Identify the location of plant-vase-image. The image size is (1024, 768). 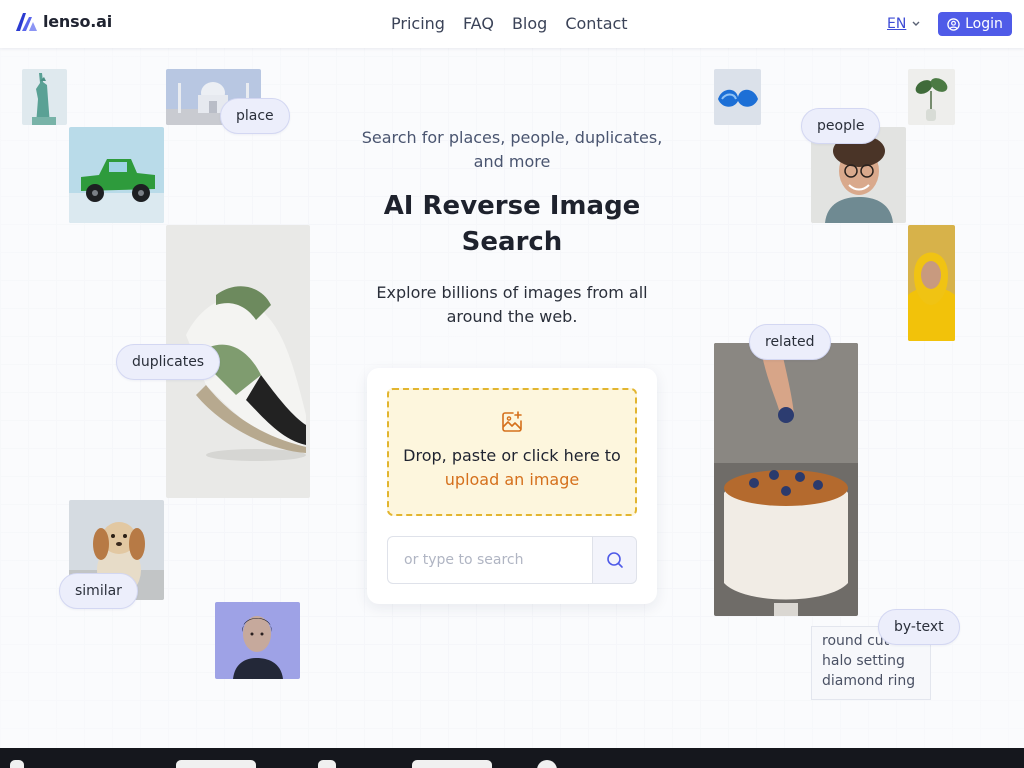
(931, 97).